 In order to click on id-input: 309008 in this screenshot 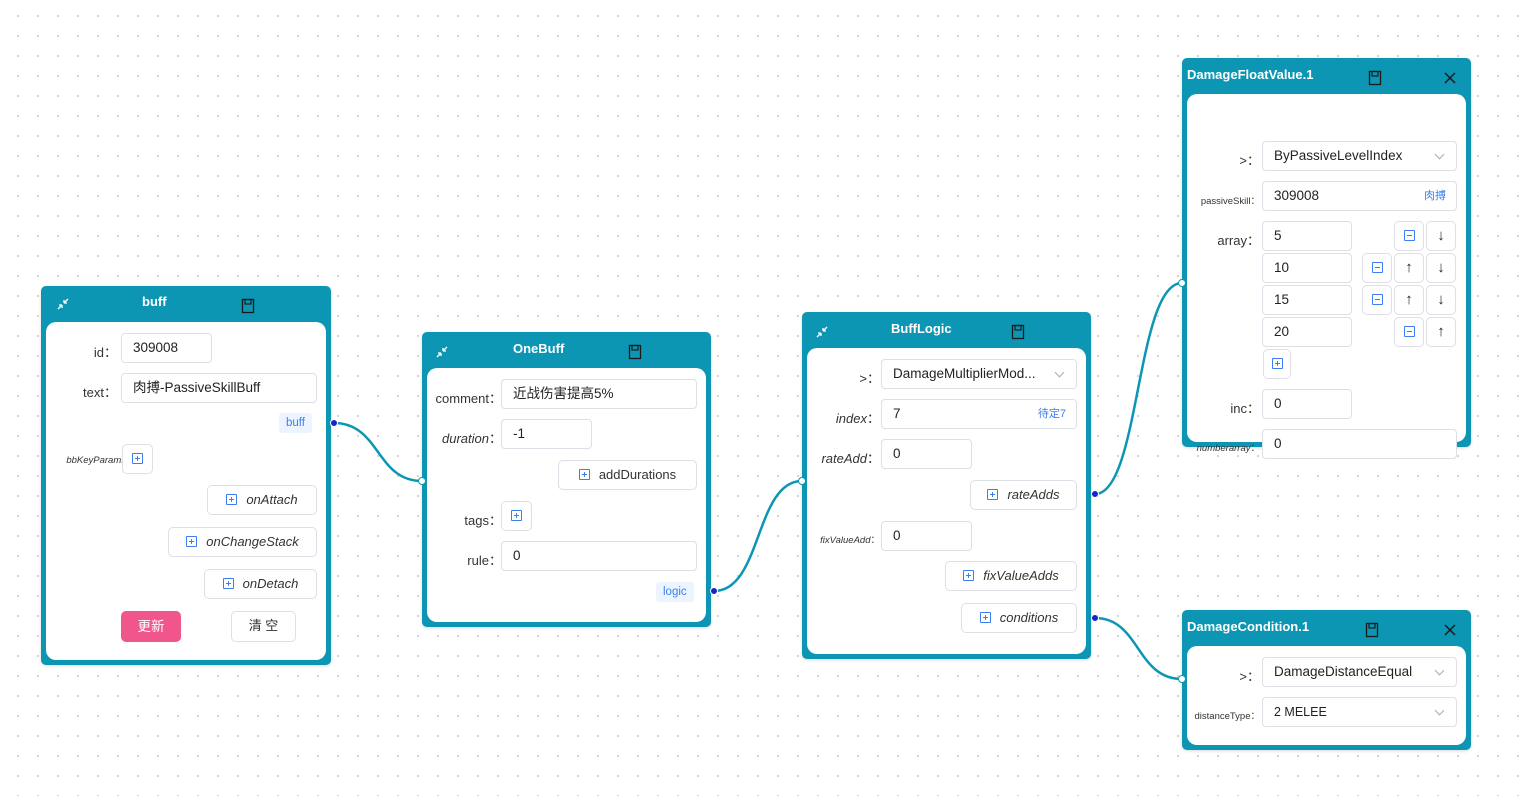, I will do `click(166, 348)`.